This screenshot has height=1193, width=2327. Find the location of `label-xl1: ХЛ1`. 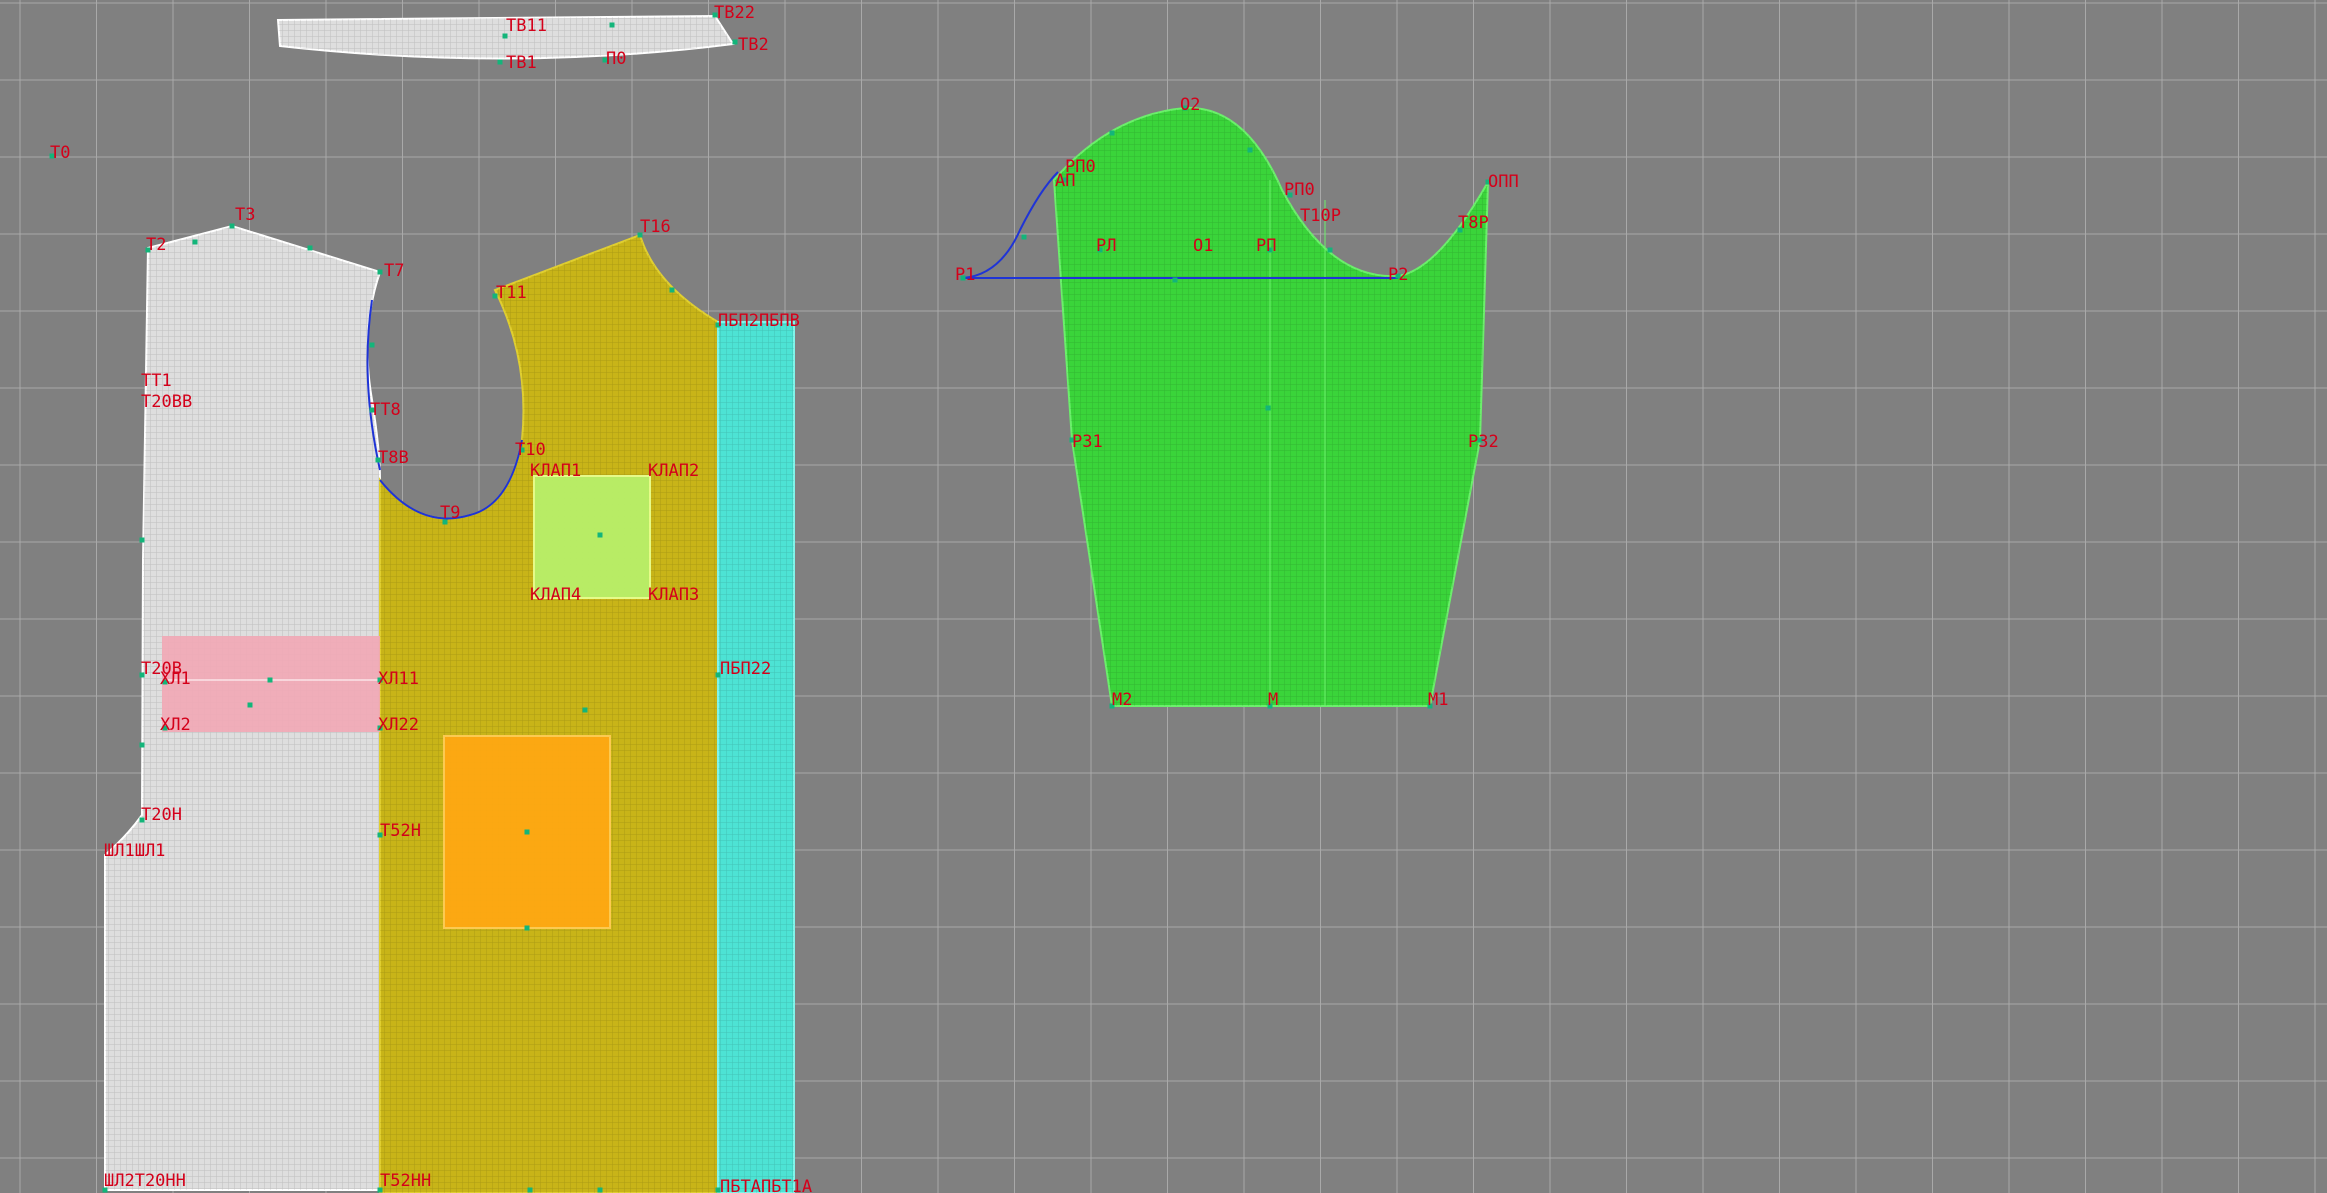

label-xl1: ХЛ1 is located at coordinates (175, 679).